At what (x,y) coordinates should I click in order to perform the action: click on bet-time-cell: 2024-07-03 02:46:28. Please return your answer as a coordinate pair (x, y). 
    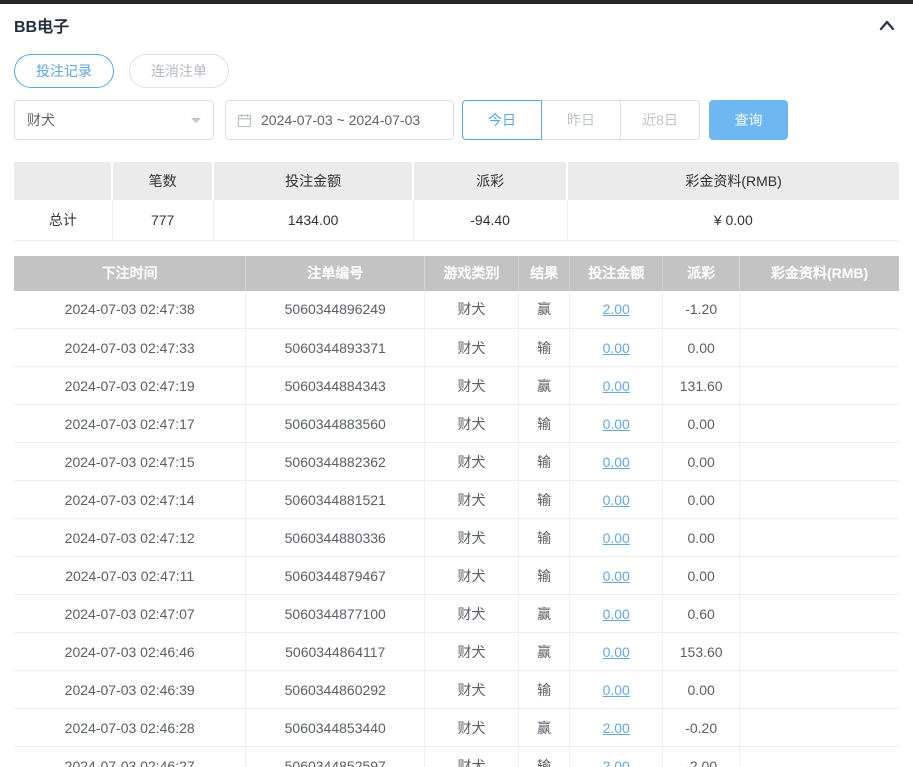
    Looking at the image, I should click on (130, 727).